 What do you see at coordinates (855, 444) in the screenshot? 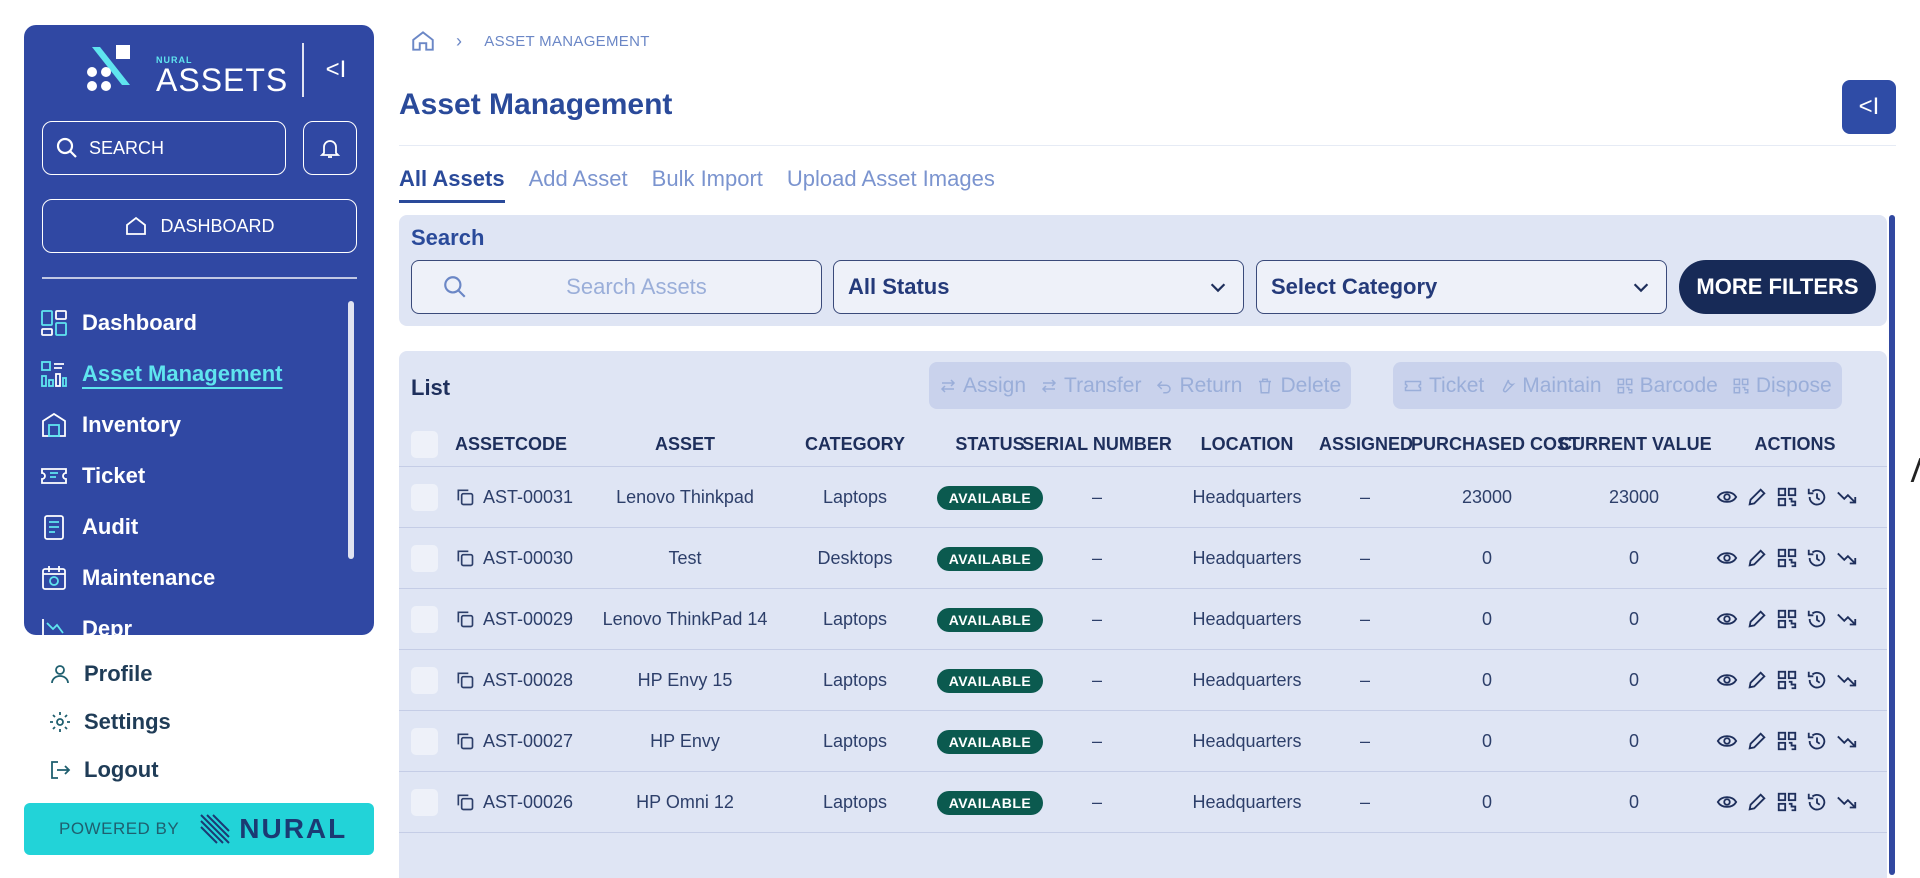
I see `column-header: CATEGORY` at bounding box center [855, 444].